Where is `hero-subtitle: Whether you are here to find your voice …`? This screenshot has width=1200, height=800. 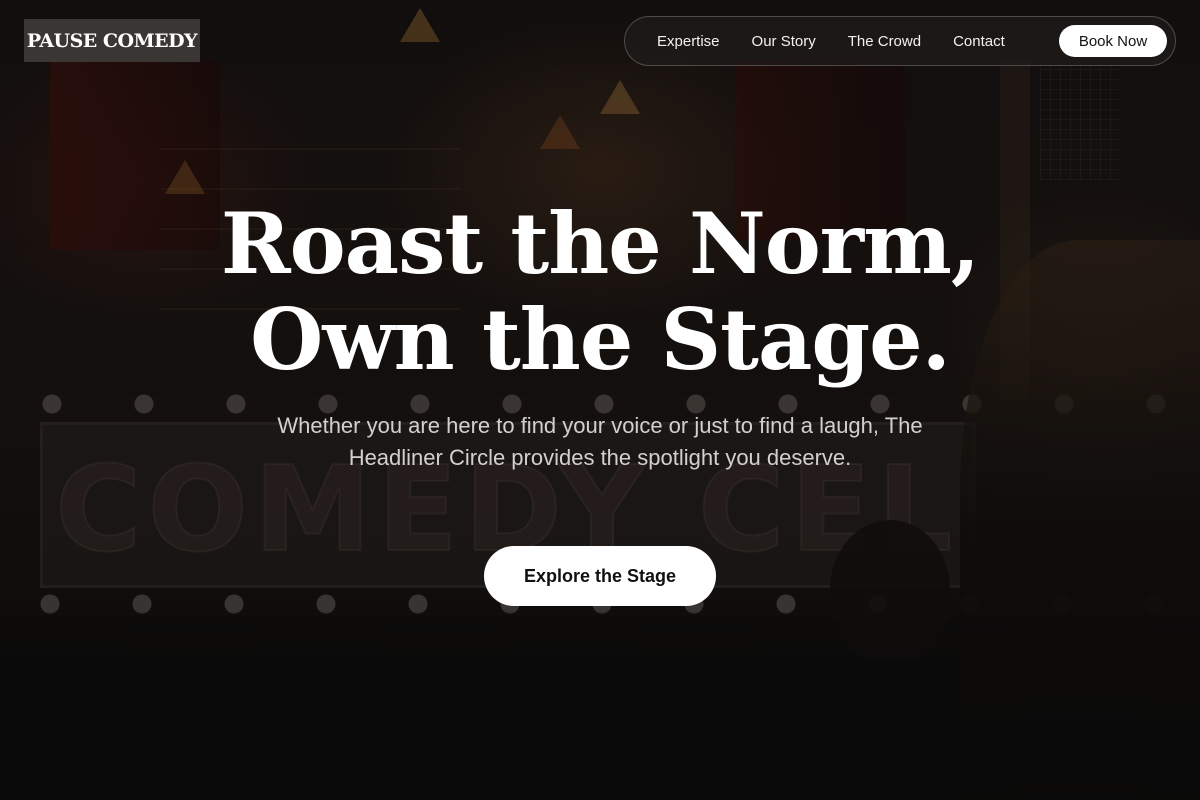 hero-subtitle: Whether you are here to find your voice … is located at coordinates (600, 441).